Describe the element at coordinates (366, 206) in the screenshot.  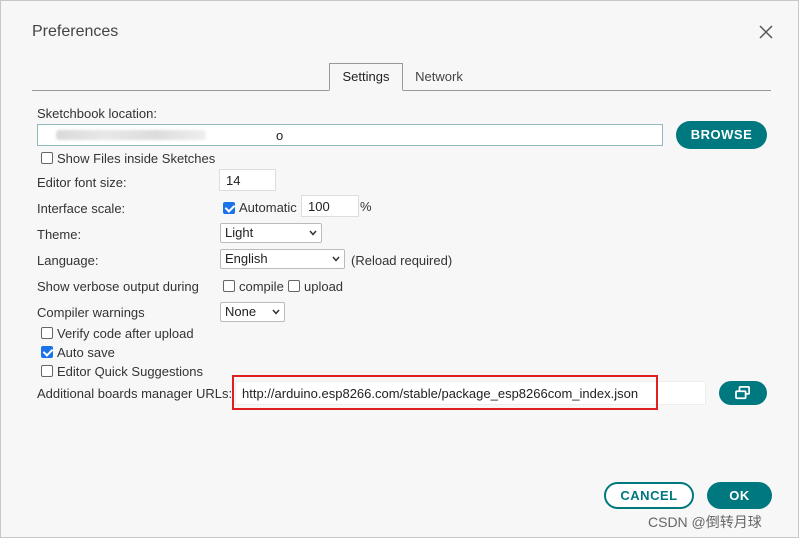
I see `interface-scale-unit: %` at that location.